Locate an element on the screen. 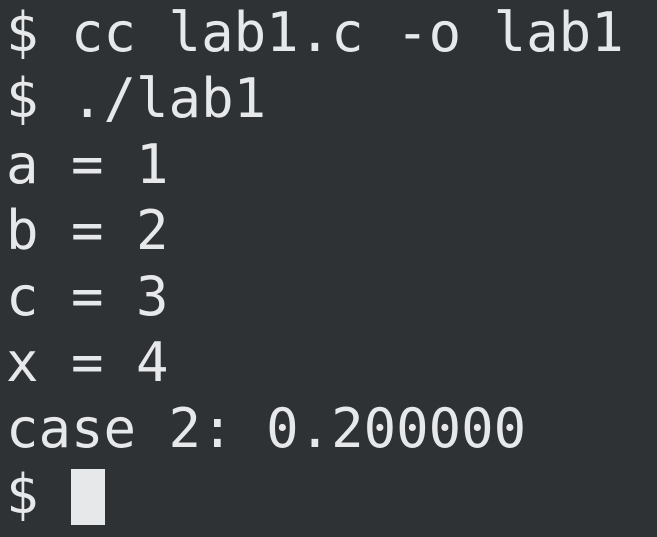 Image resolution: width=657 pixels, height=537 pixels. terminal-line-output-a: a = 1 is located at coordinates (87, 164).